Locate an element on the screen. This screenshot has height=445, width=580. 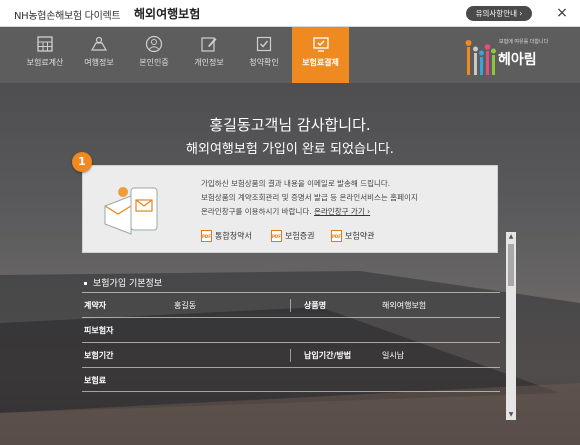
email-device-icon is located at coordinates (131, 211).